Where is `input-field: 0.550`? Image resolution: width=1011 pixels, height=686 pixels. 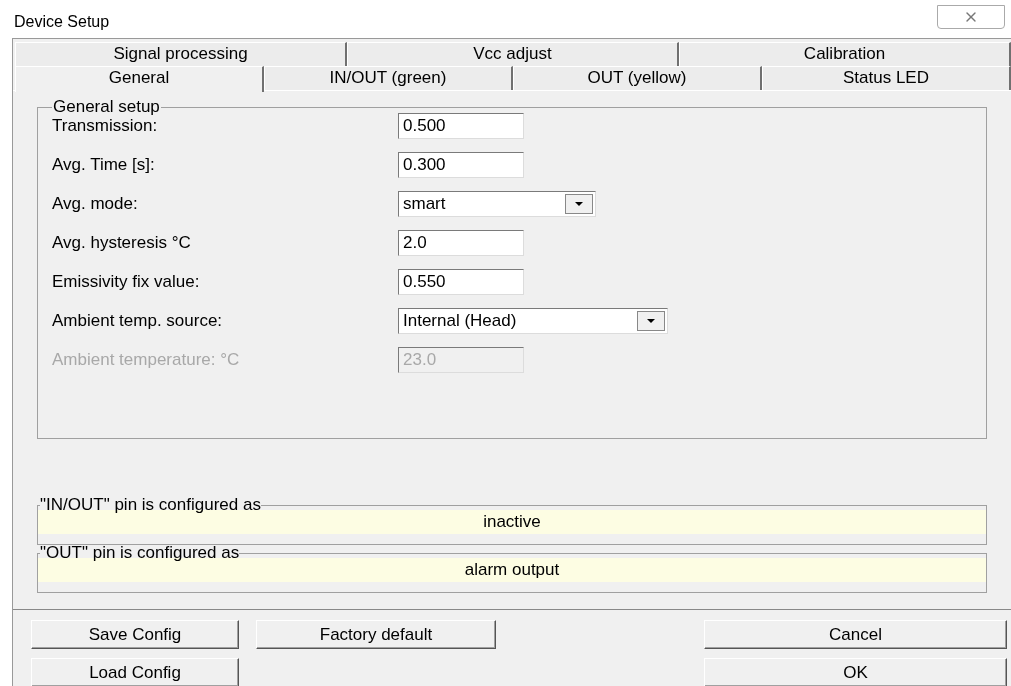 input-field: 0.550 is located at coordinates (461, 281).